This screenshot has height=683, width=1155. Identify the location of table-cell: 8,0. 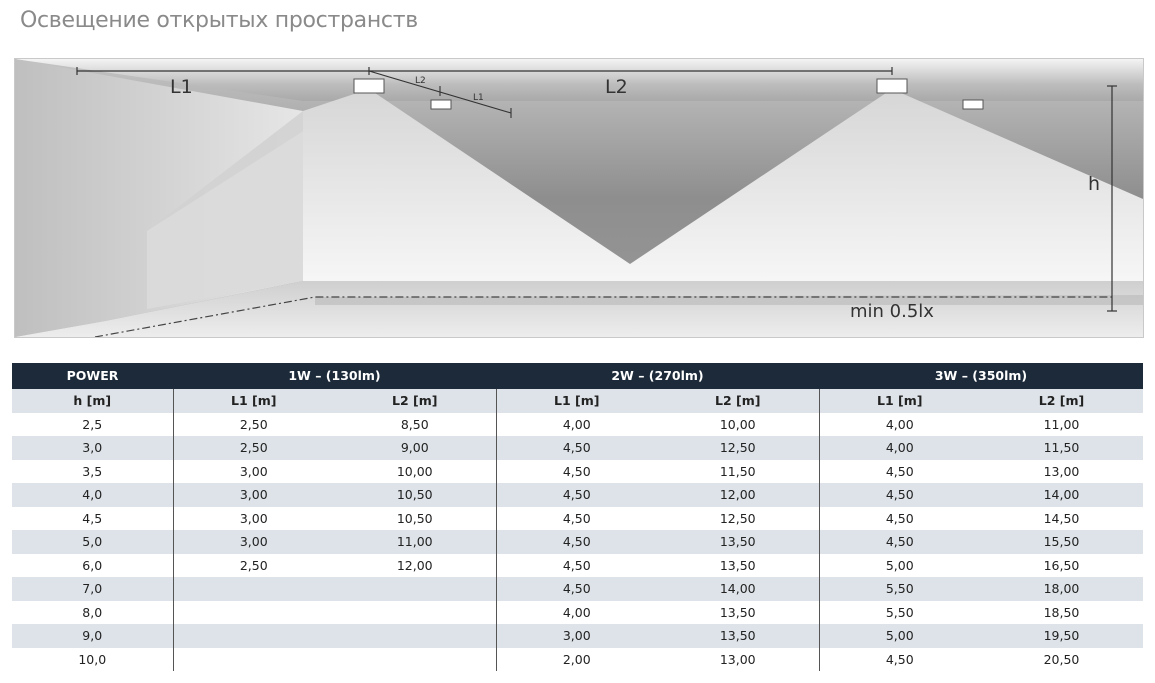
(92, 612).